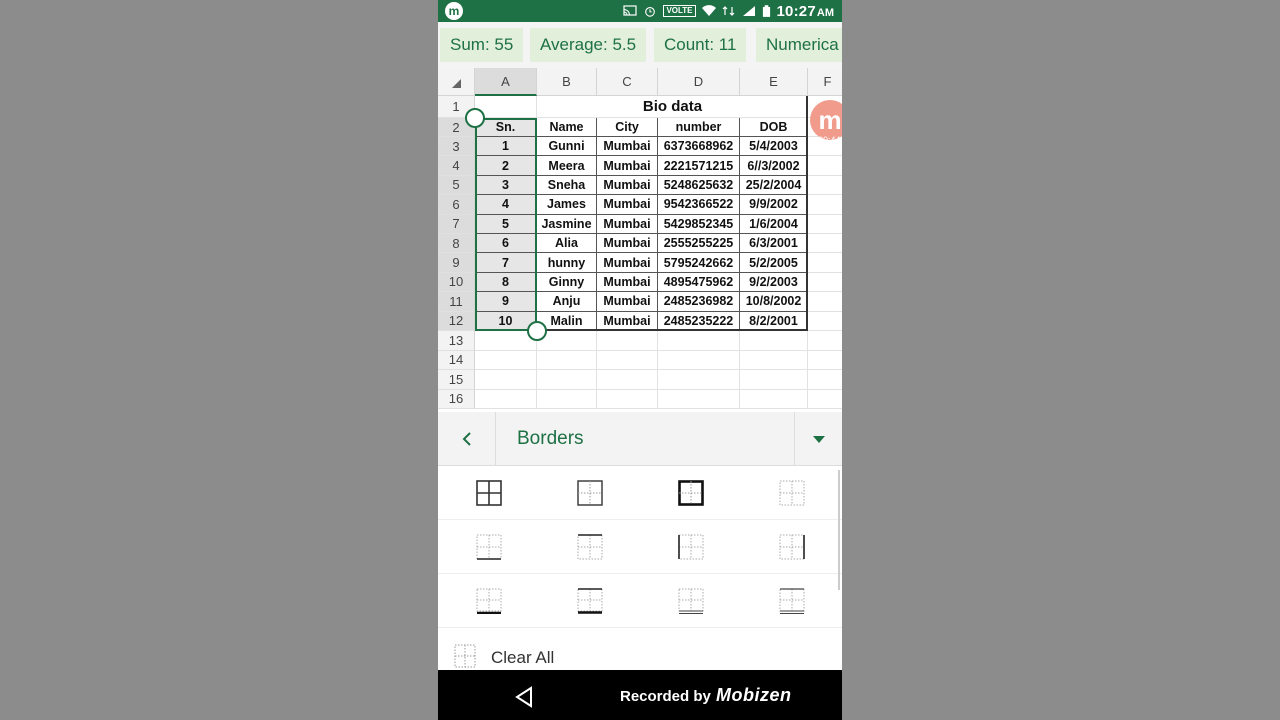 The height and width of the screenshot is (720, 1280). Describe the element at coordinates (456, 224) in the screenshot. I see `row-header-7: 7` at that location.